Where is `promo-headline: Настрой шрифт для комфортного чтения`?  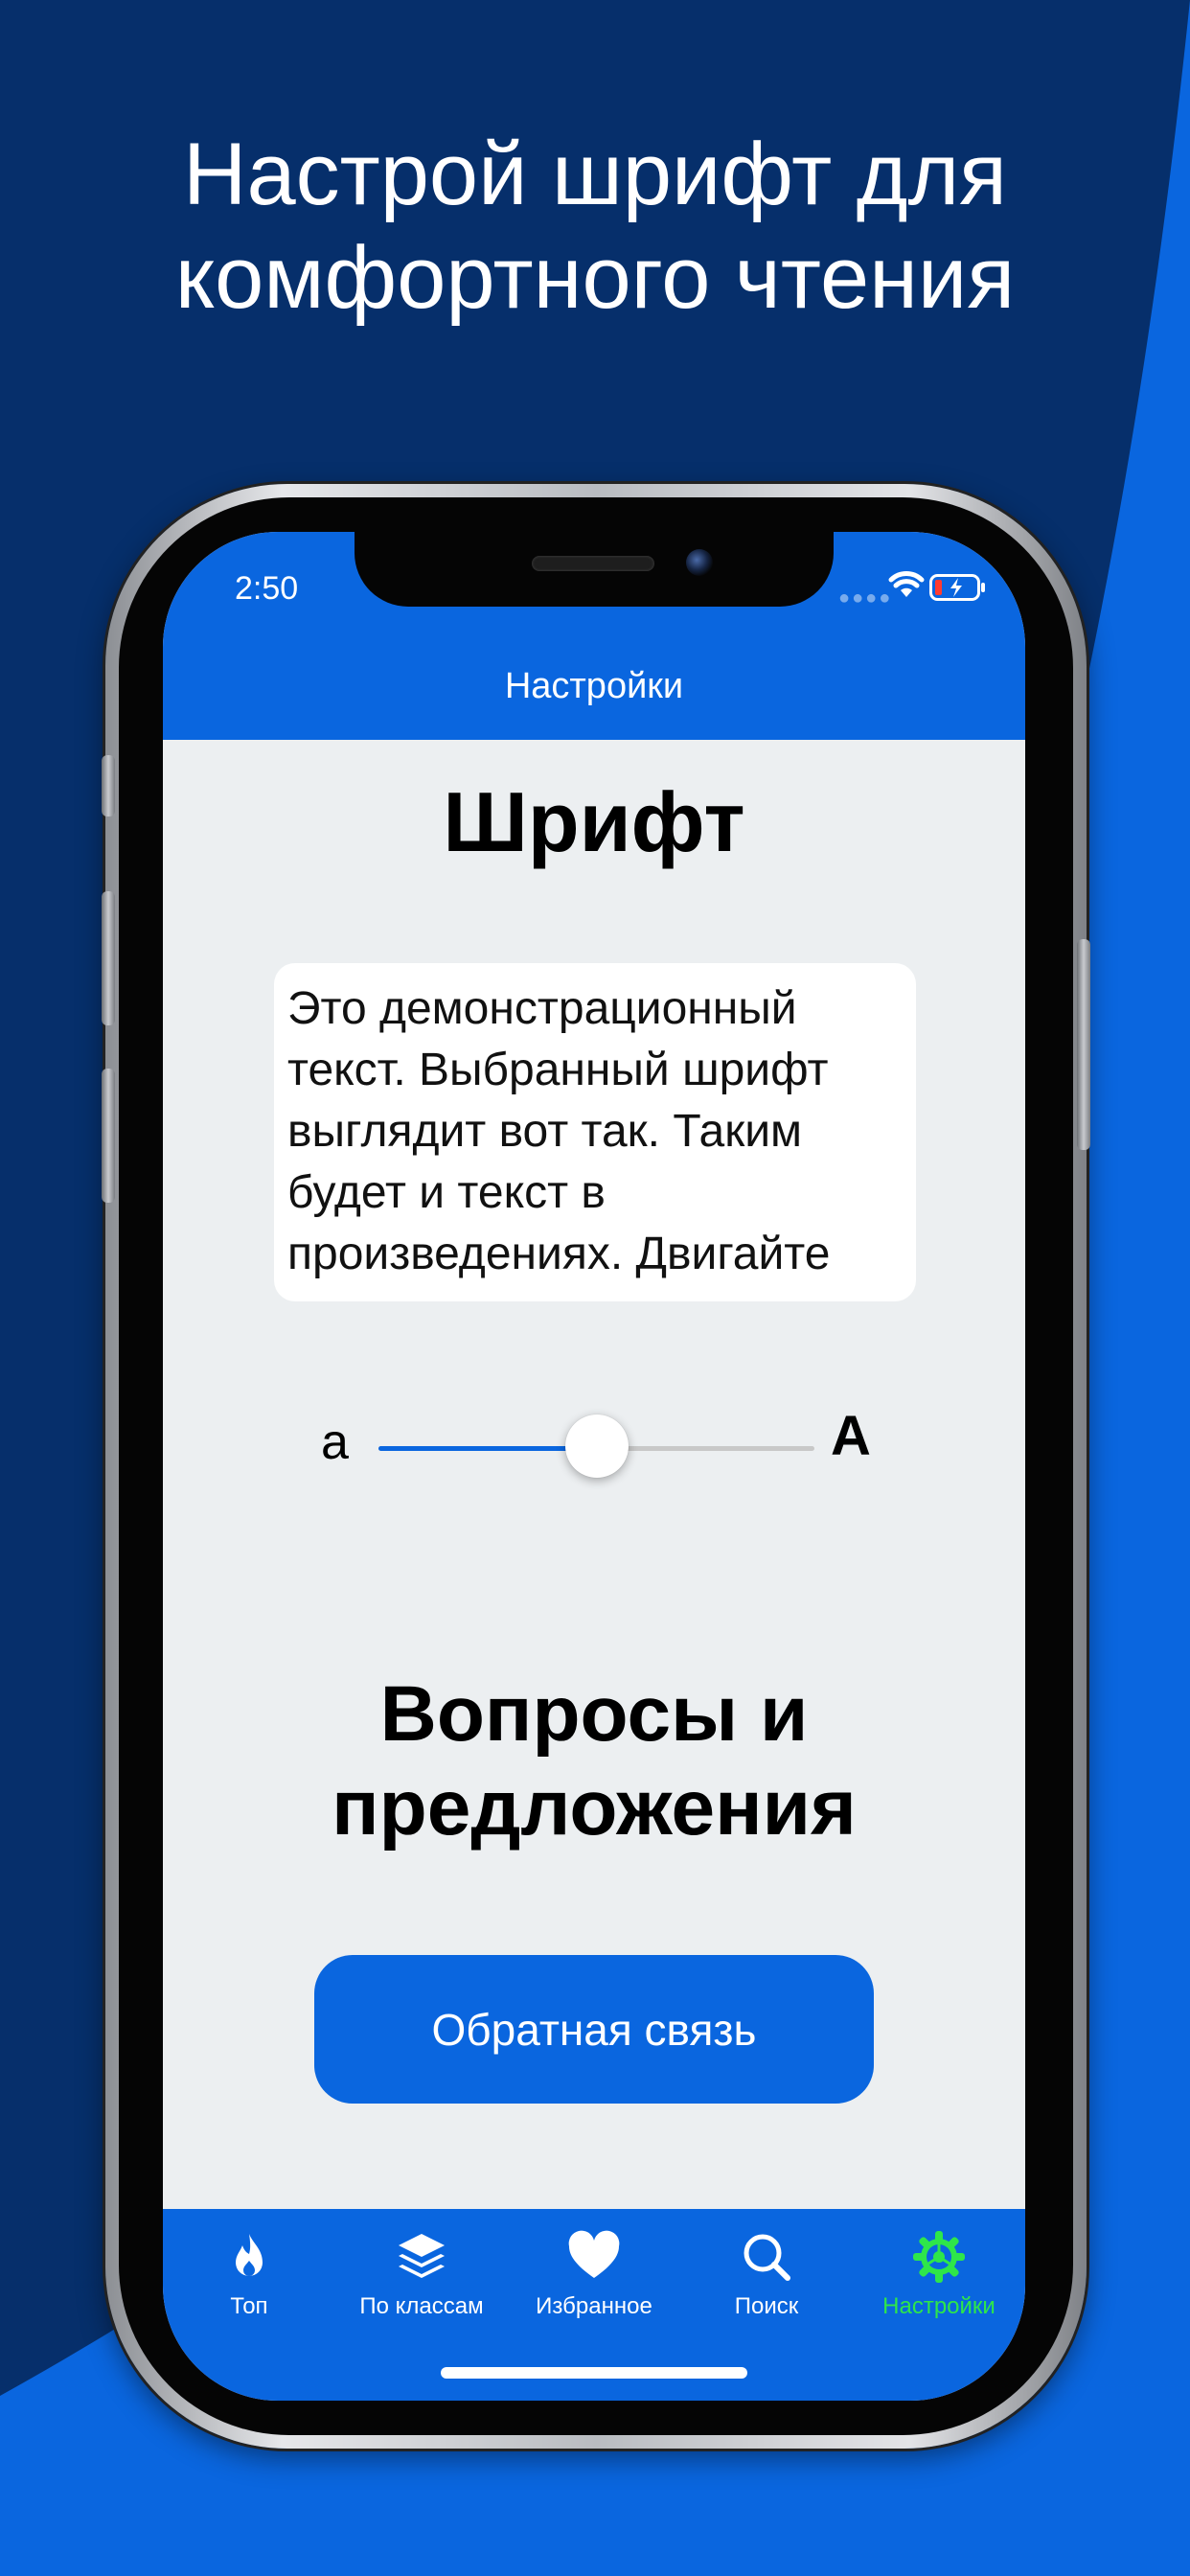
promo-headline: Настрой шрифт для комфортного чтения is located at coordinates (595, 226).